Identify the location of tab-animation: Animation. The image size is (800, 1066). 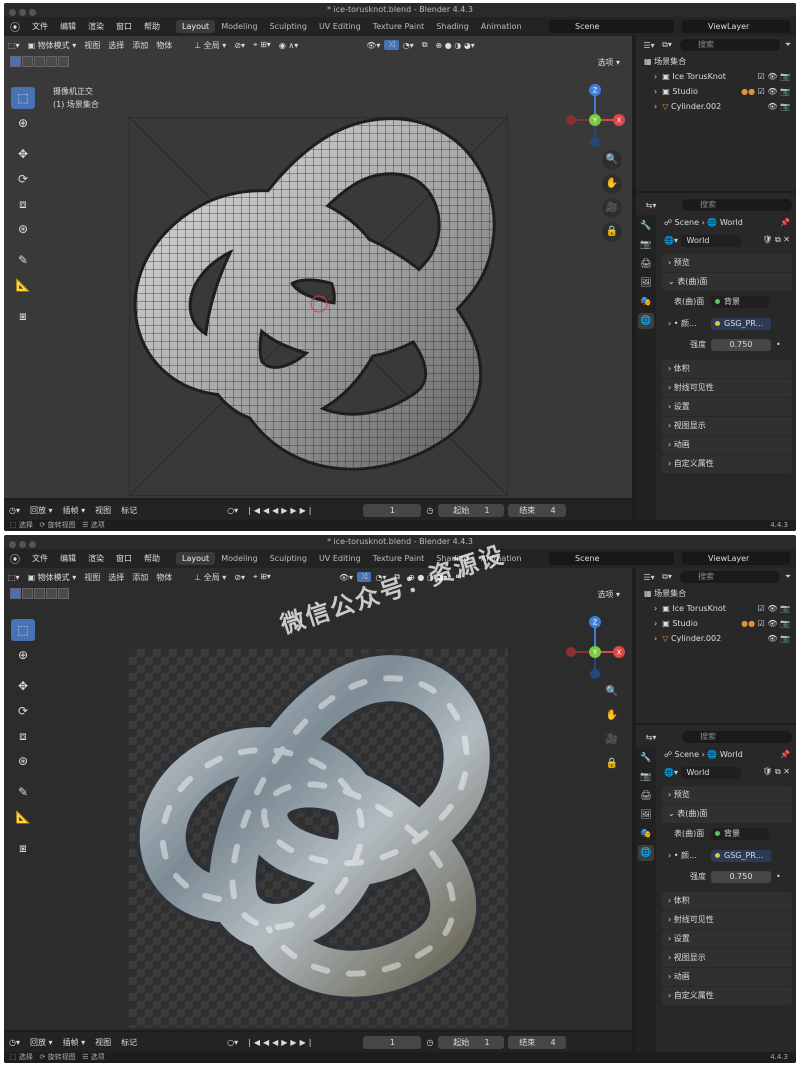
(501, 26).